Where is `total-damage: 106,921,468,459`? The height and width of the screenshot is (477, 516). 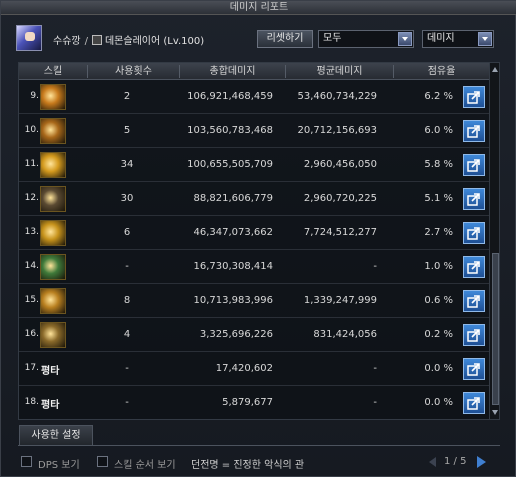
total-damage: 106,921,468,459 is located at coordinates (230, 96).